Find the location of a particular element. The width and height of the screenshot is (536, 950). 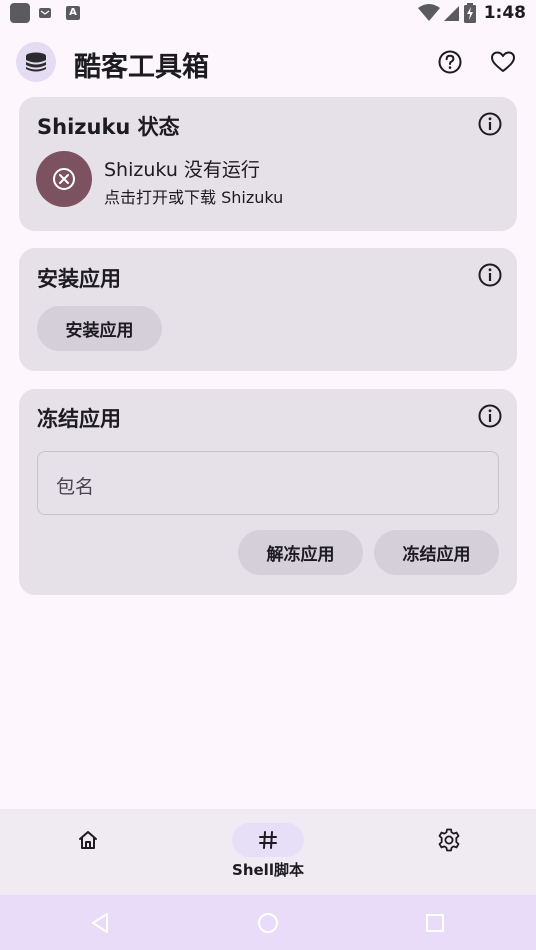

battery-icon is located at coordinates (469, 13).